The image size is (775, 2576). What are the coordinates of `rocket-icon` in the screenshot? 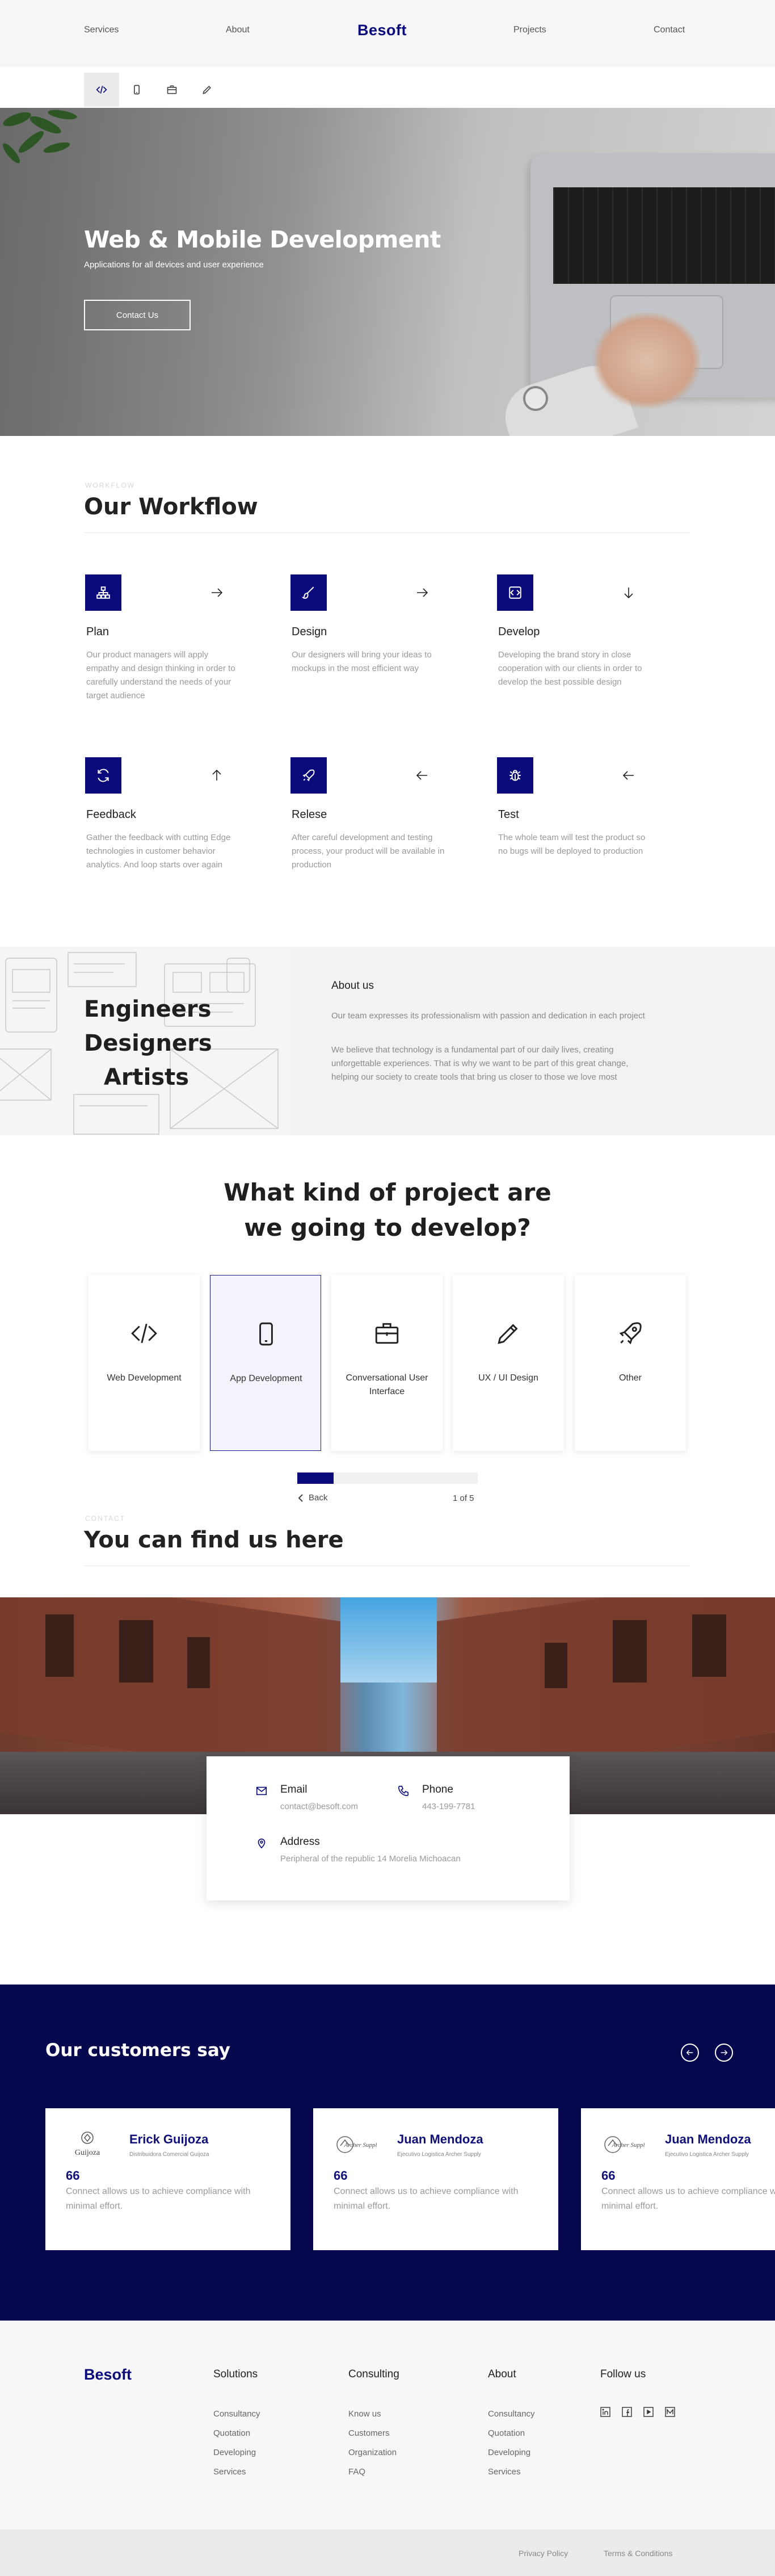 It's located at (308, 776).